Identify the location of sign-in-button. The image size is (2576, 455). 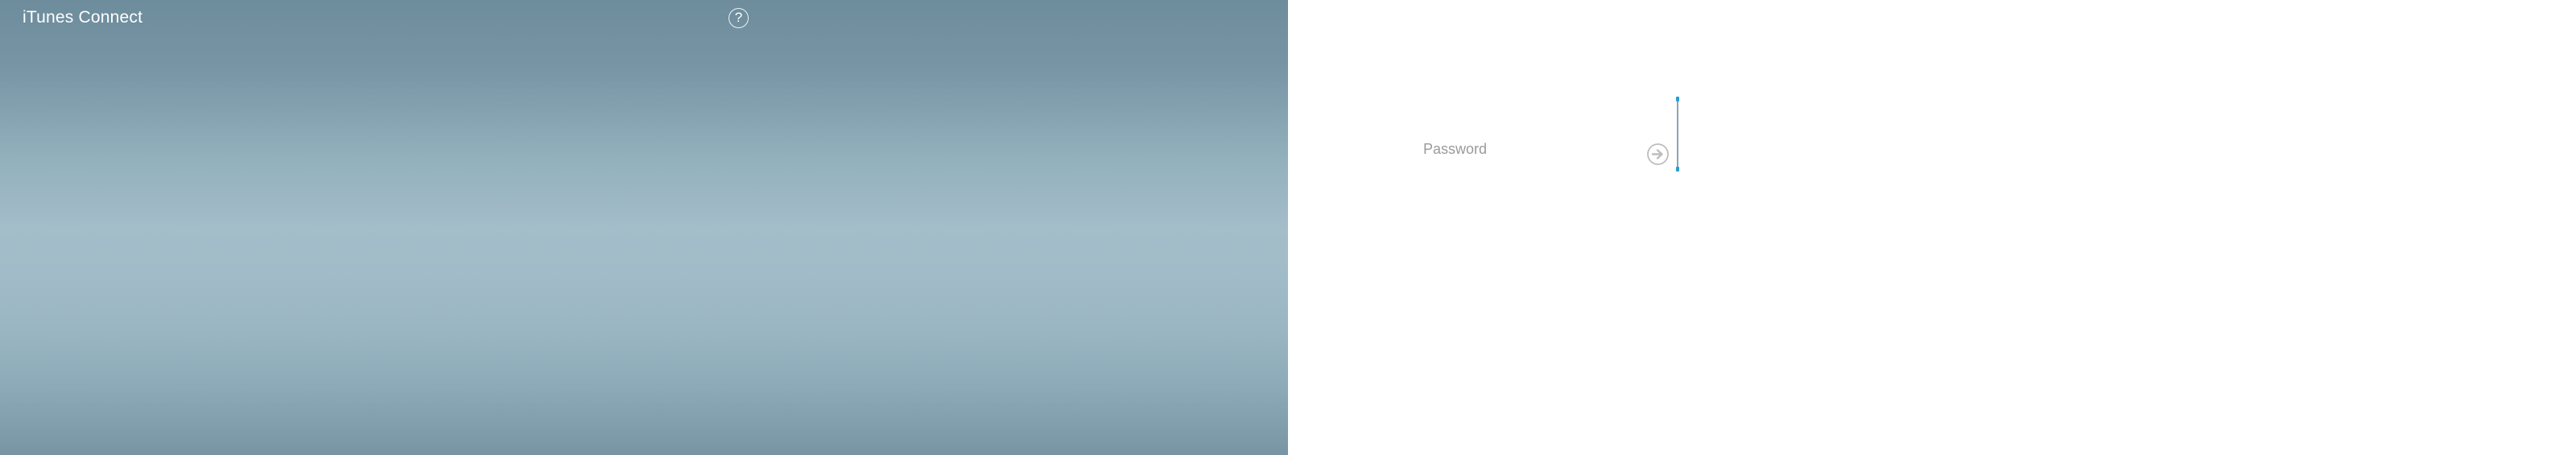
(1658, 154).